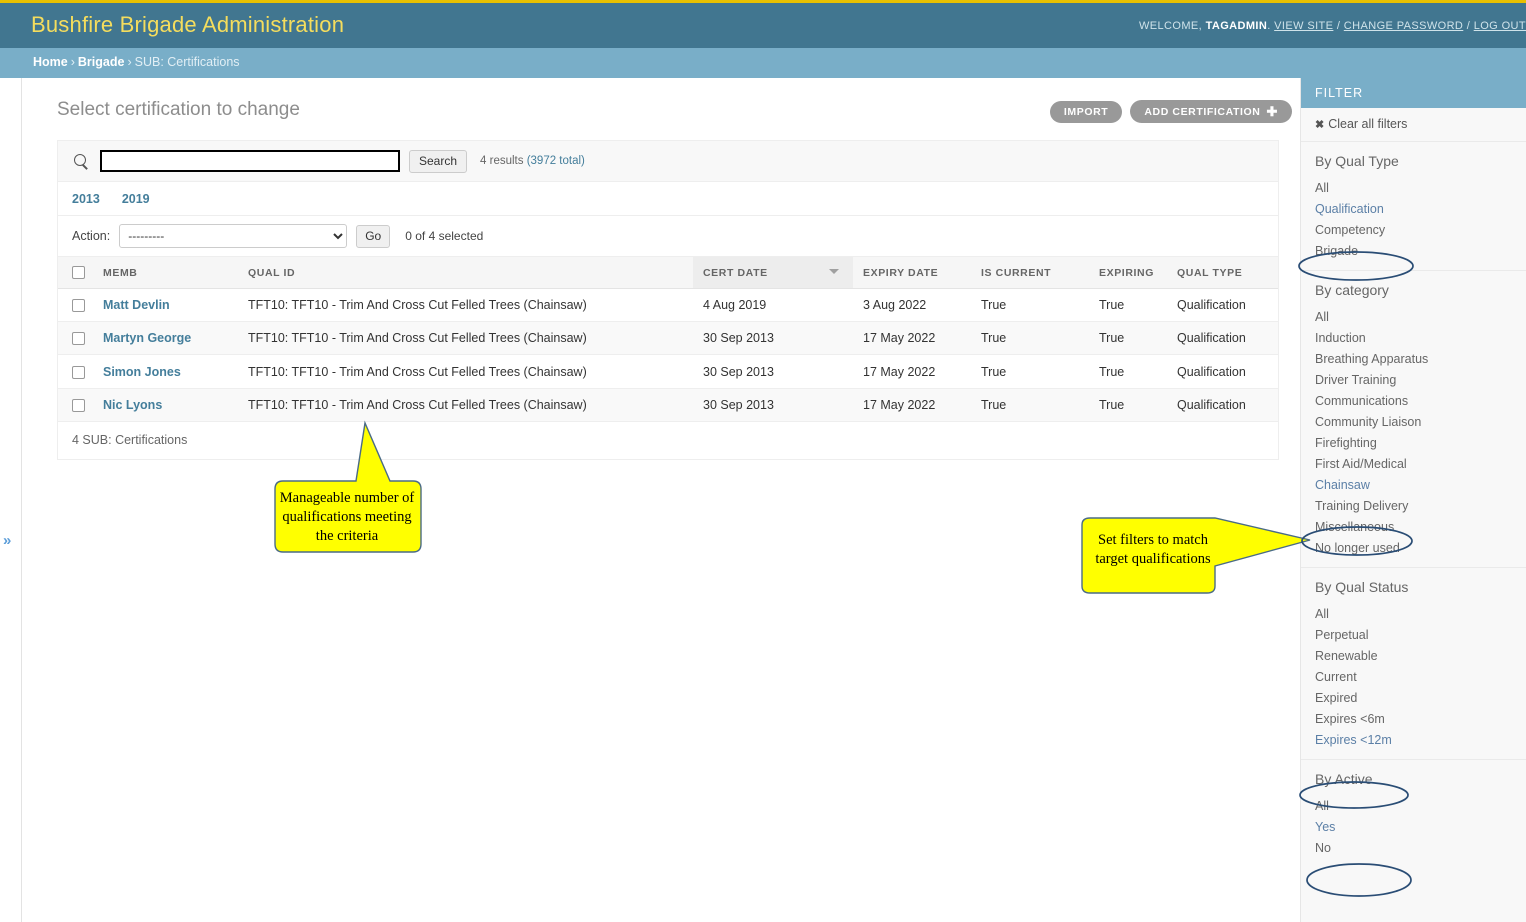 The height and width of the screenshot is (922, 1526). Describe the element at coordinates (50, 62) in the screenshot. I see `breadcrumb-home: Home` at that location.